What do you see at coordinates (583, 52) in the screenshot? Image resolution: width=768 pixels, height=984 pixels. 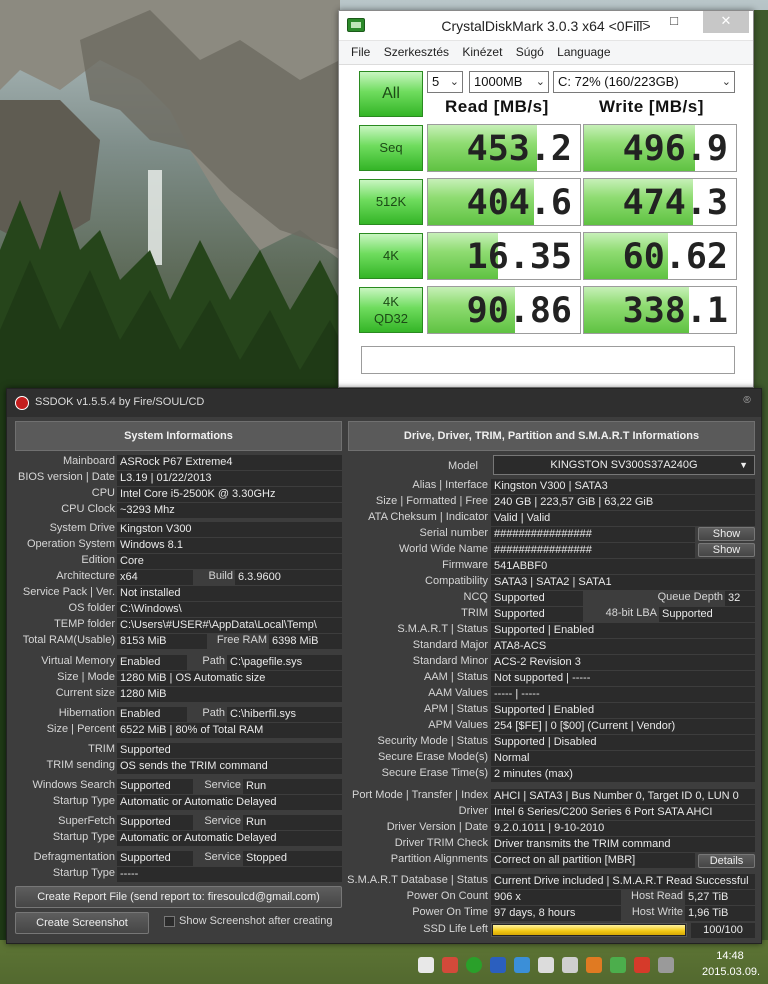 I see `menu-language: Language` at bounding box center [583, 52].